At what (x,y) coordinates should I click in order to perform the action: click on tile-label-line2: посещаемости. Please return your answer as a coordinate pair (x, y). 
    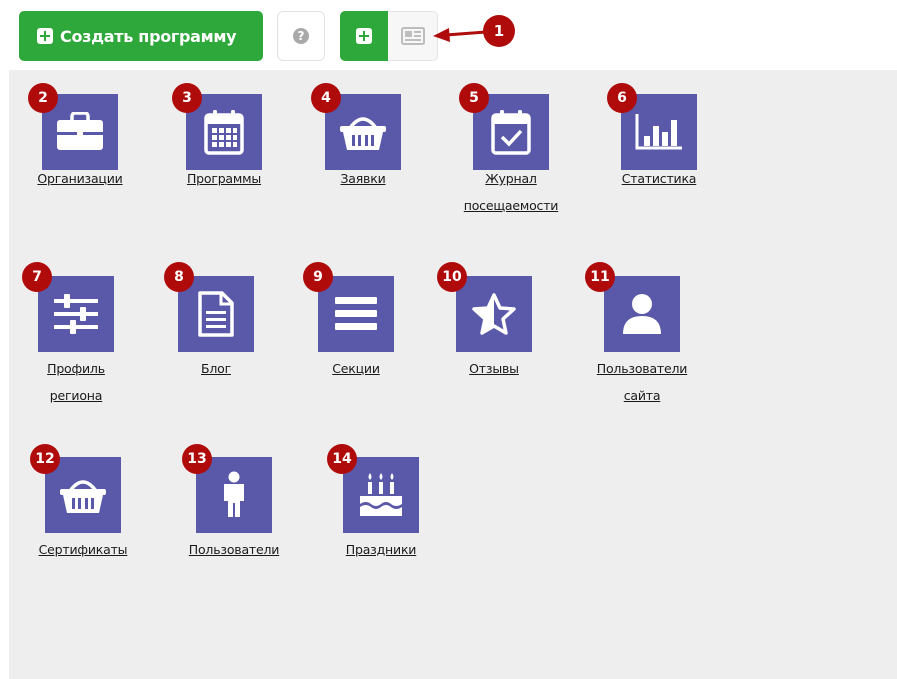
    Looking at the image, I should click on (511, 205).